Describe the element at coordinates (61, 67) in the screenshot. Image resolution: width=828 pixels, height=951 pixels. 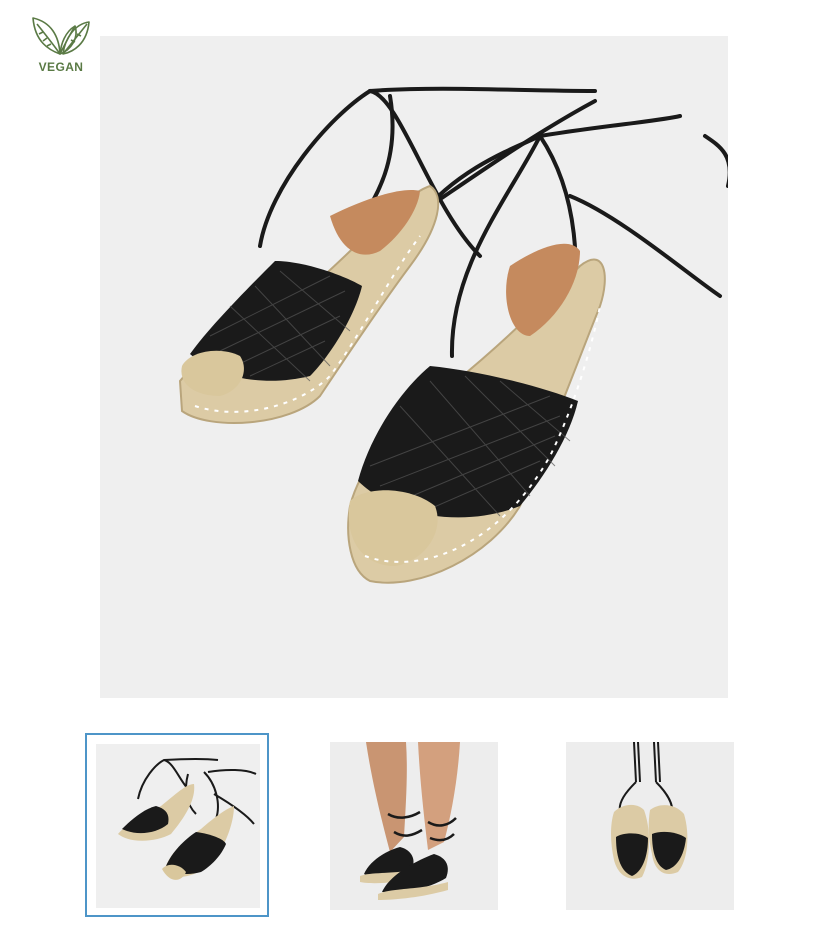
I see `vegan-label: VEGAN` at that location.